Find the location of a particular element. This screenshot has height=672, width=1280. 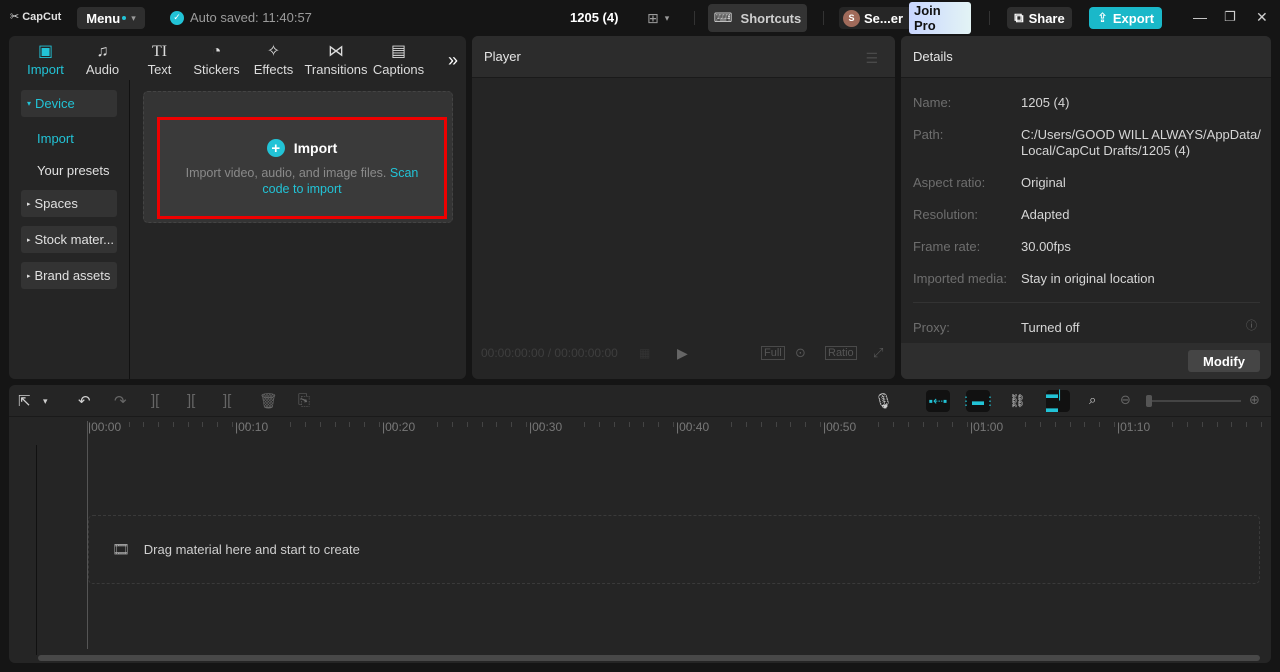

ratio-button: Ratio is located at coordinates (841, 353).